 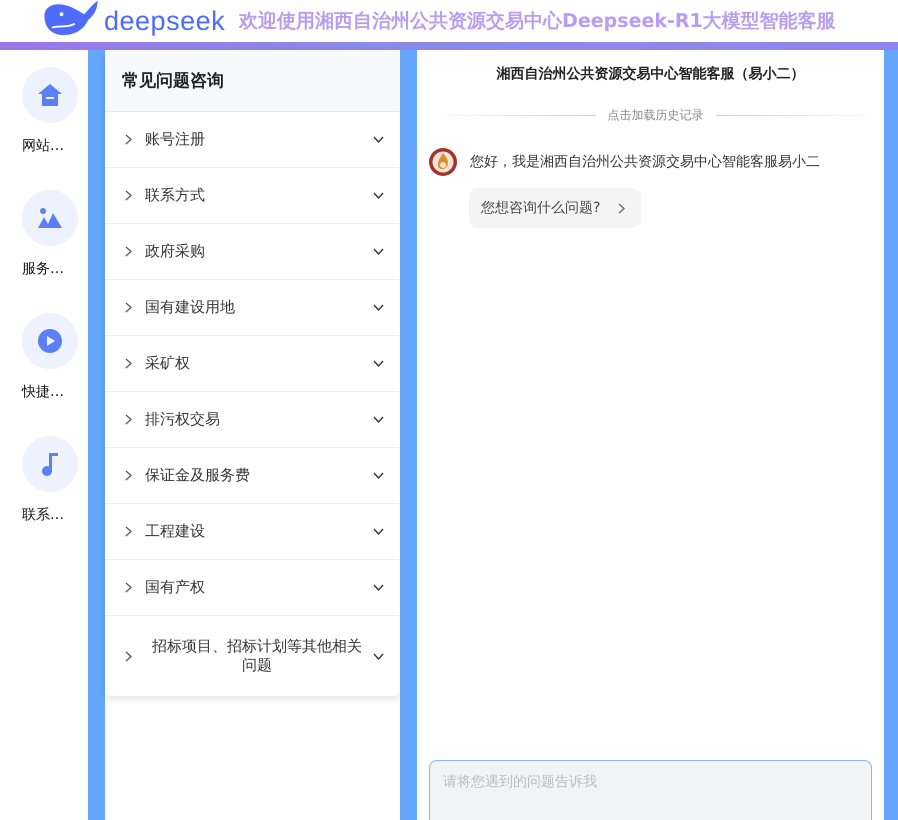 What do you see at coordinates (252, 656) in the screenshot?
I see `faq-item: 招标项目、招标计划等其他相关问题` at bounding box center [252, 656].